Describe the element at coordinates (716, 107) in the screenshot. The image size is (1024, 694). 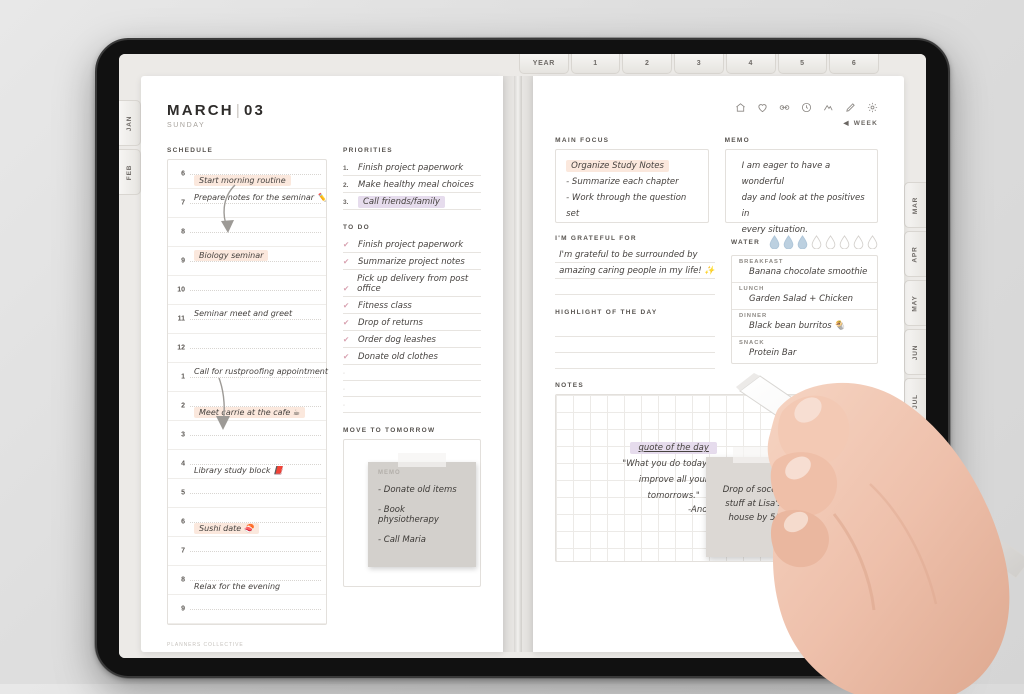
I see `toolbar` at that location.